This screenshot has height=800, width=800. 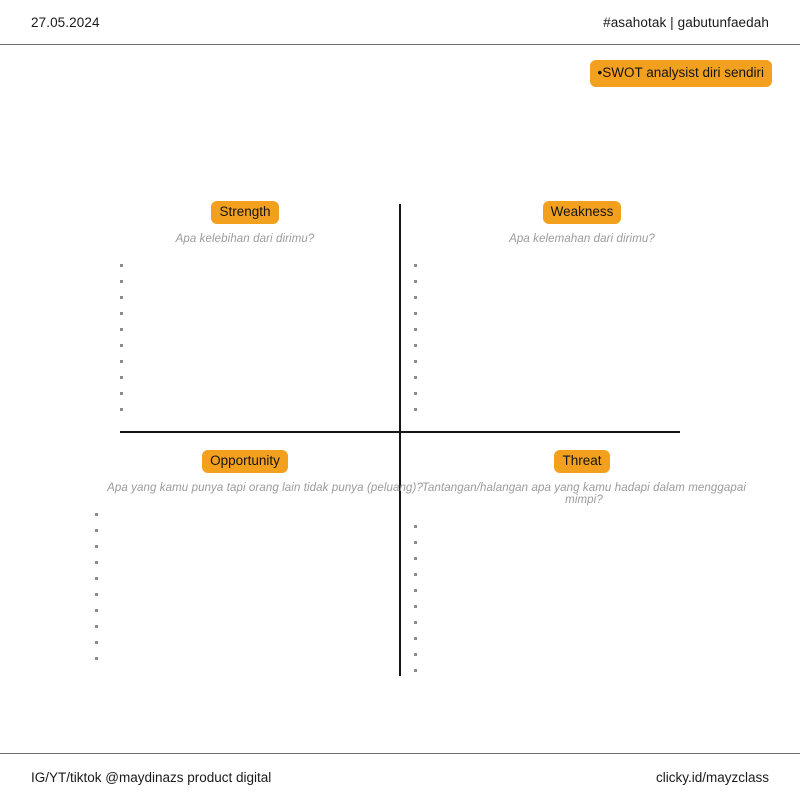 What do you see at coordinates (400, 753) in the screenshot?
I see `footer-divider` at bounding box center [400, 753].